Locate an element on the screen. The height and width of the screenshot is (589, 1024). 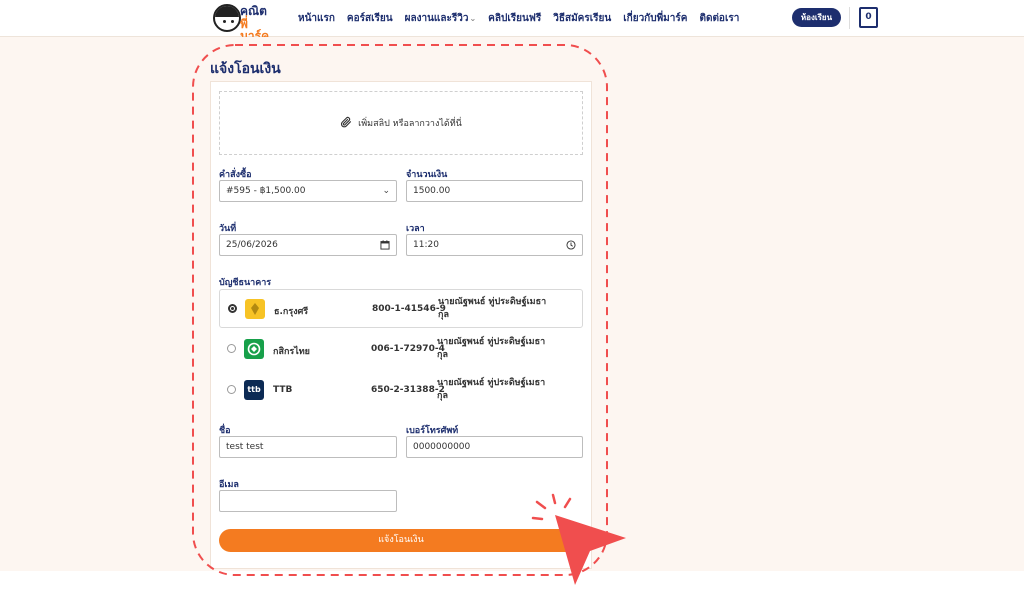
nav-contact: ติดต่อเรา is located at coordinates (719, 18).